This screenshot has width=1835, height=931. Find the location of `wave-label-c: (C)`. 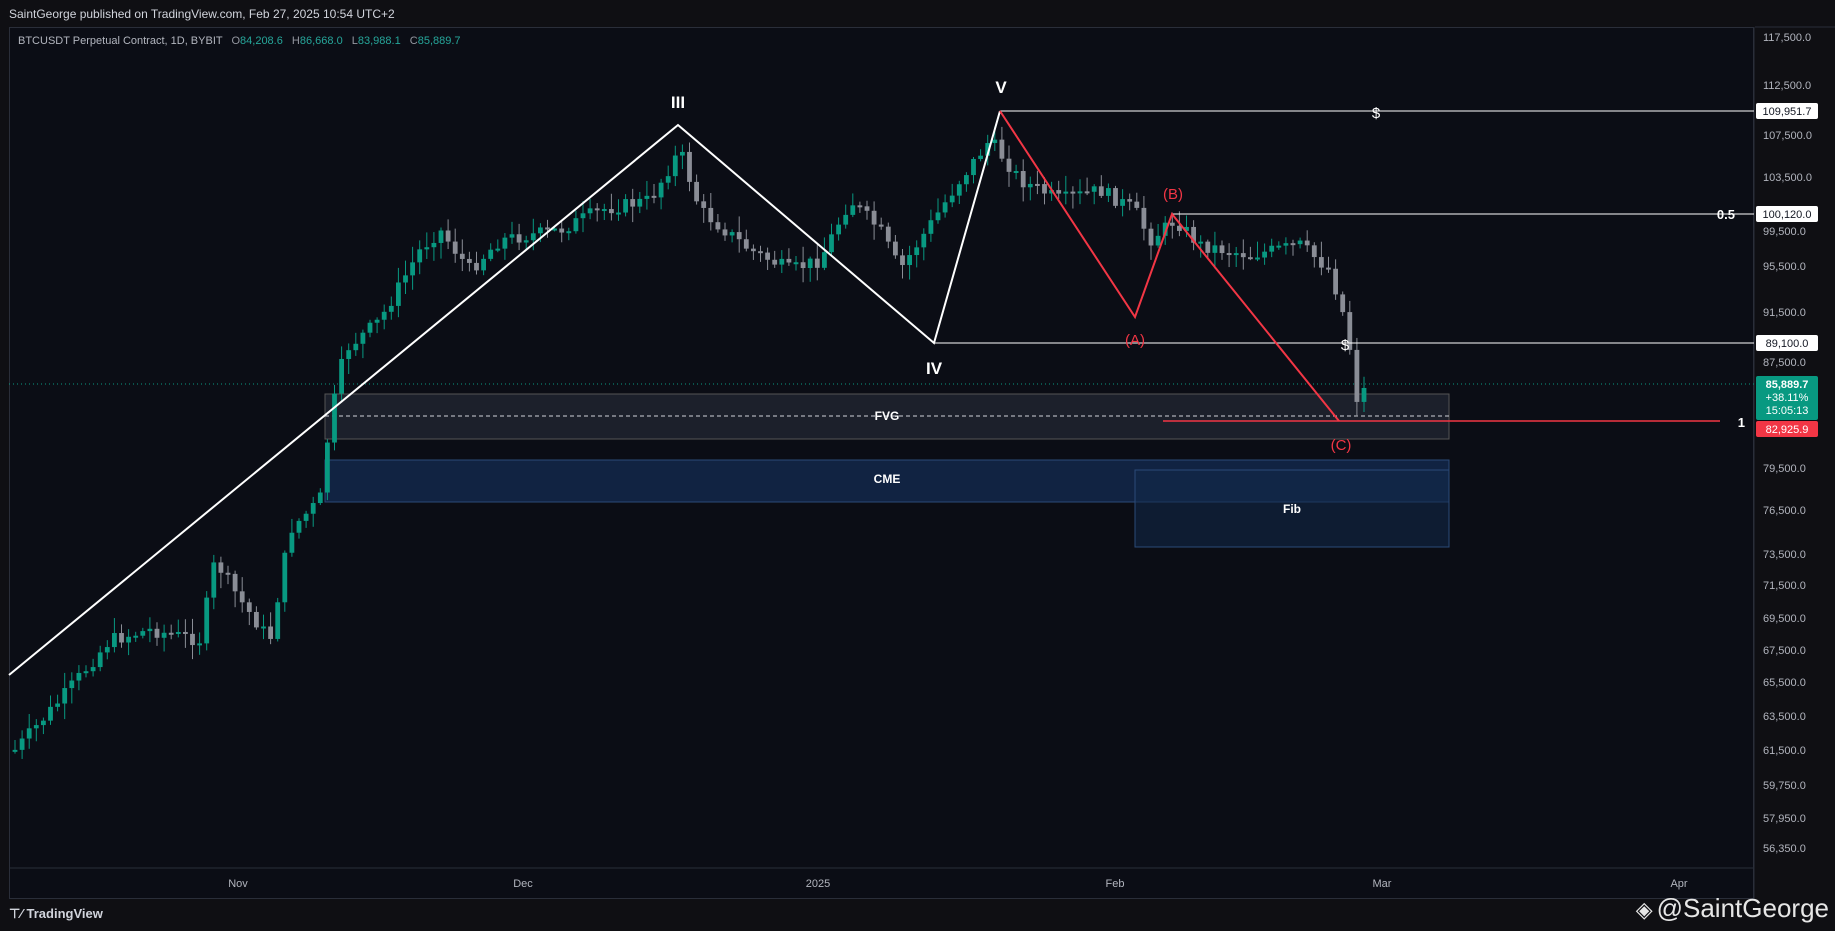

wave-label-c: (C) is located at coordinates (1341, 445).